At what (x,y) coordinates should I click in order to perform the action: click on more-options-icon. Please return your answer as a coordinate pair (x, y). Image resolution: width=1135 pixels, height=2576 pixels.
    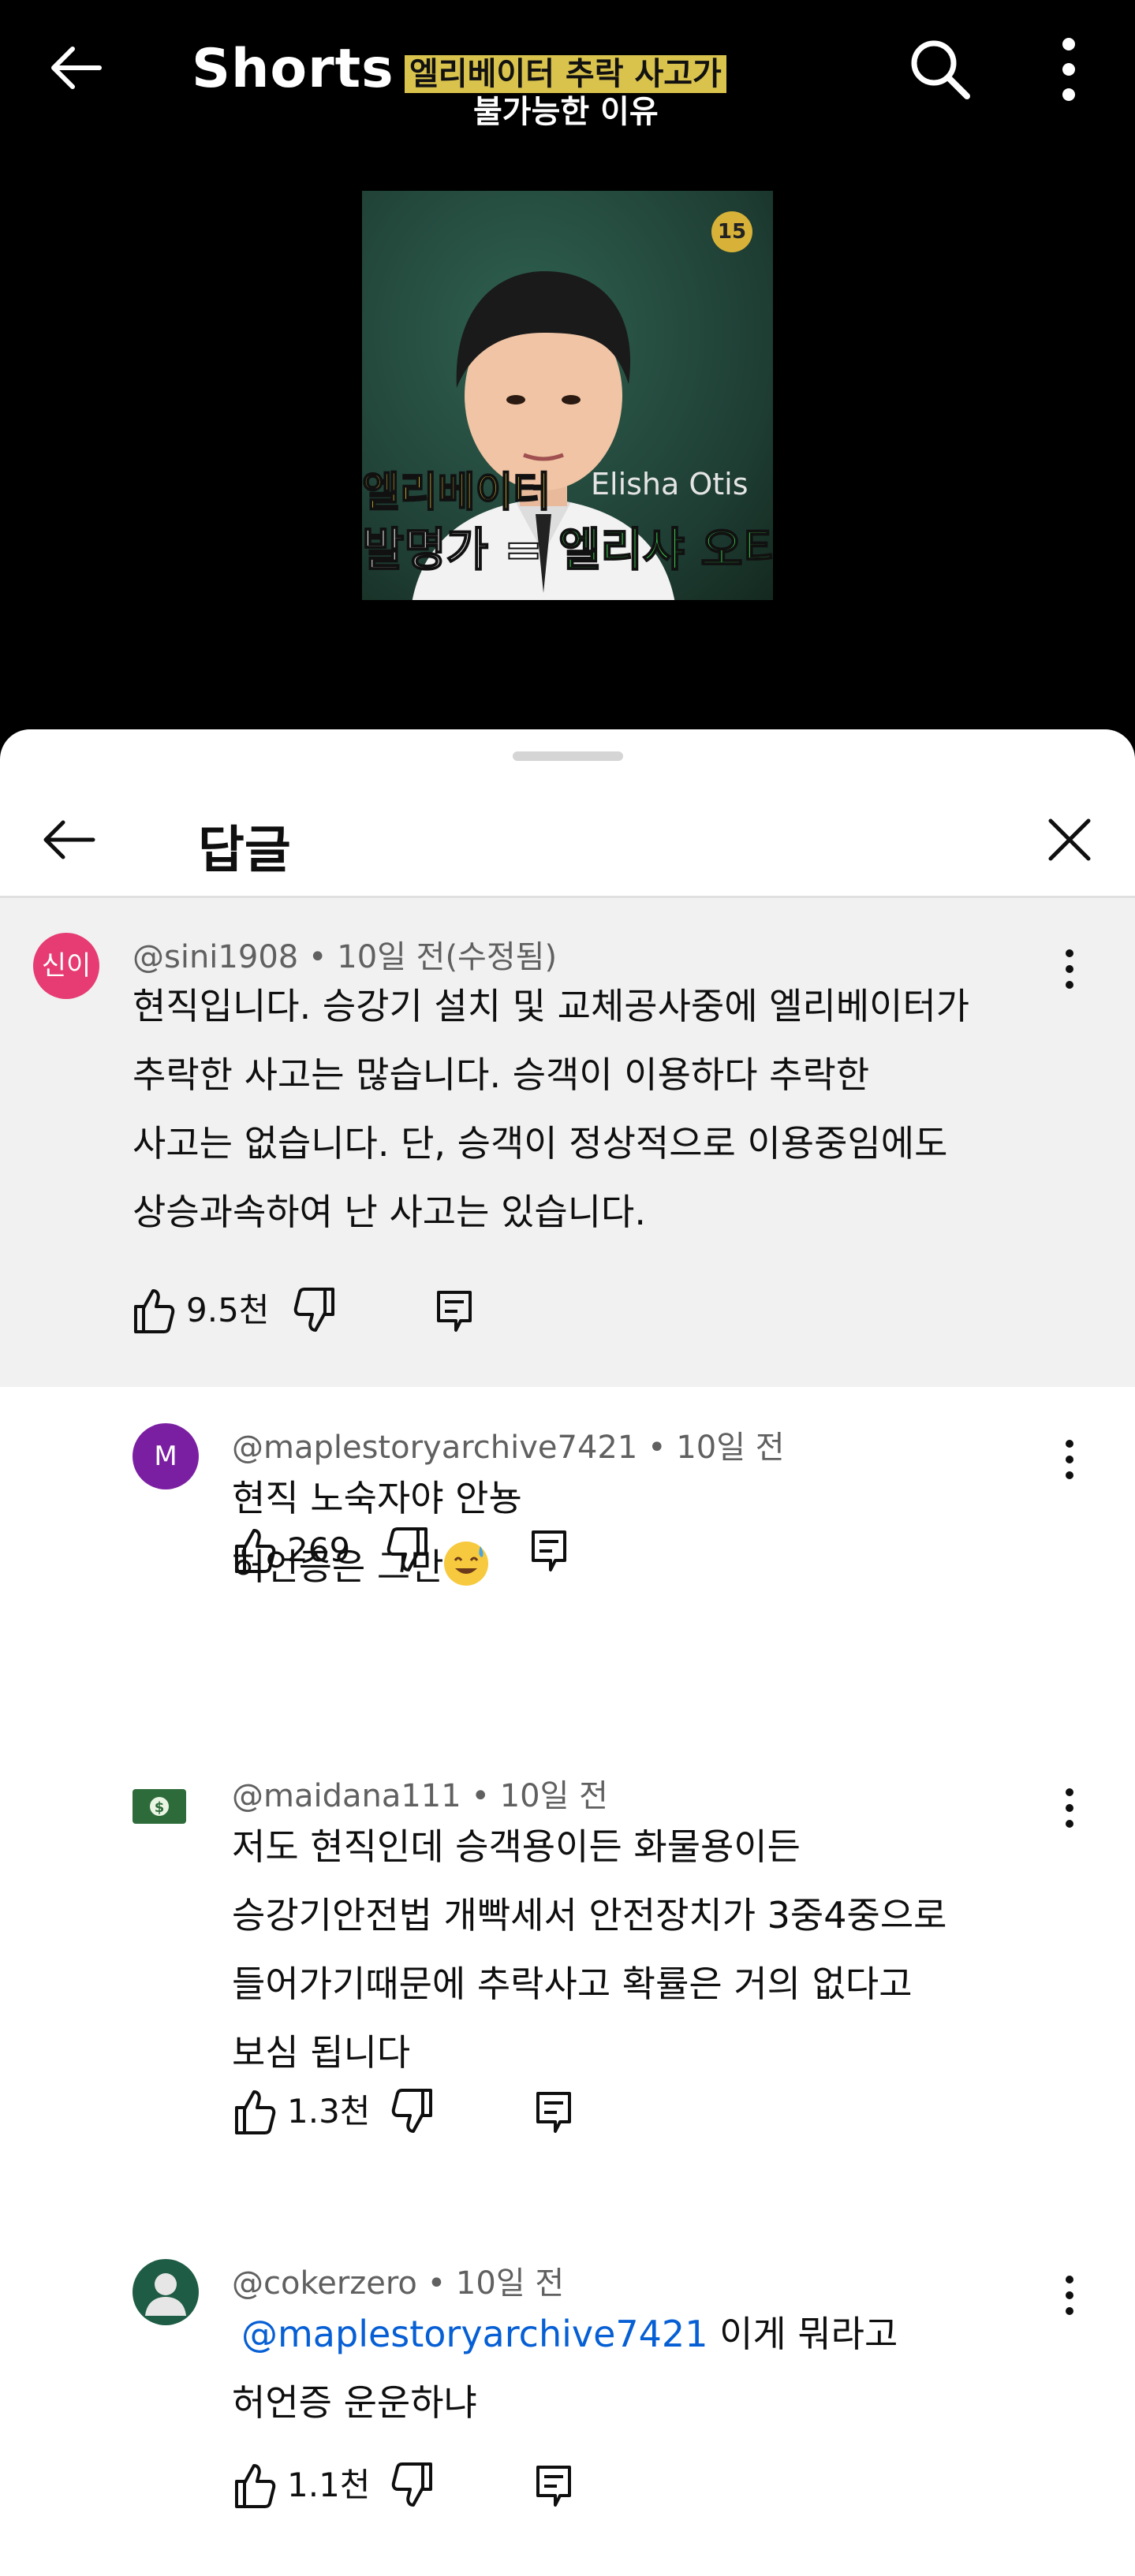
    Looking at the image, I should click on (1068, 71).